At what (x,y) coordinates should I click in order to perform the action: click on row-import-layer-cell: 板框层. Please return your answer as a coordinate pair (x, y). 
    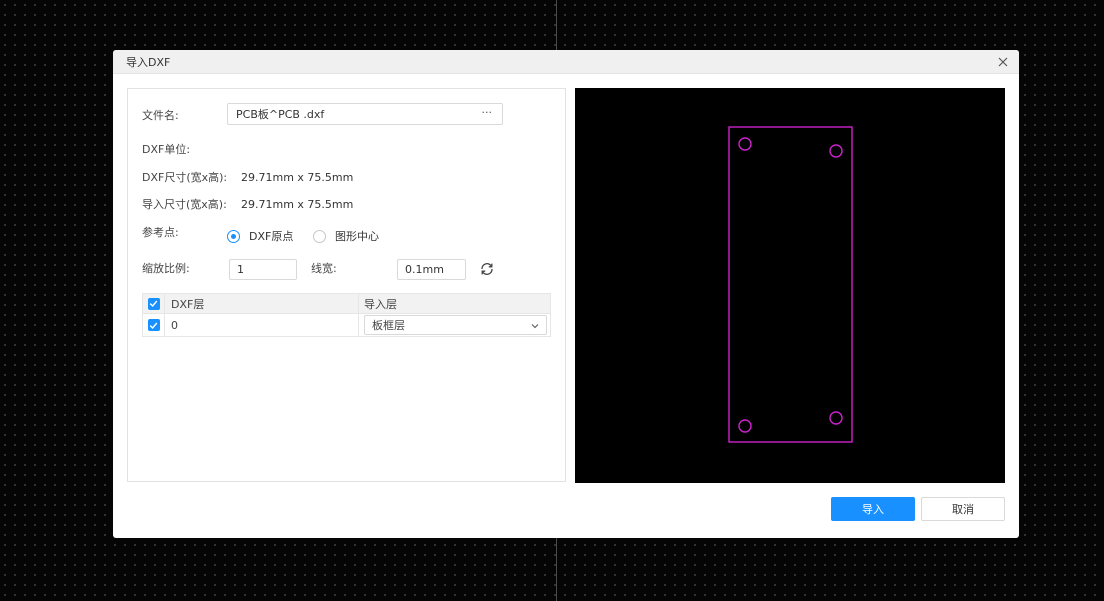
    Looking at the image, I should click on (454, 325).